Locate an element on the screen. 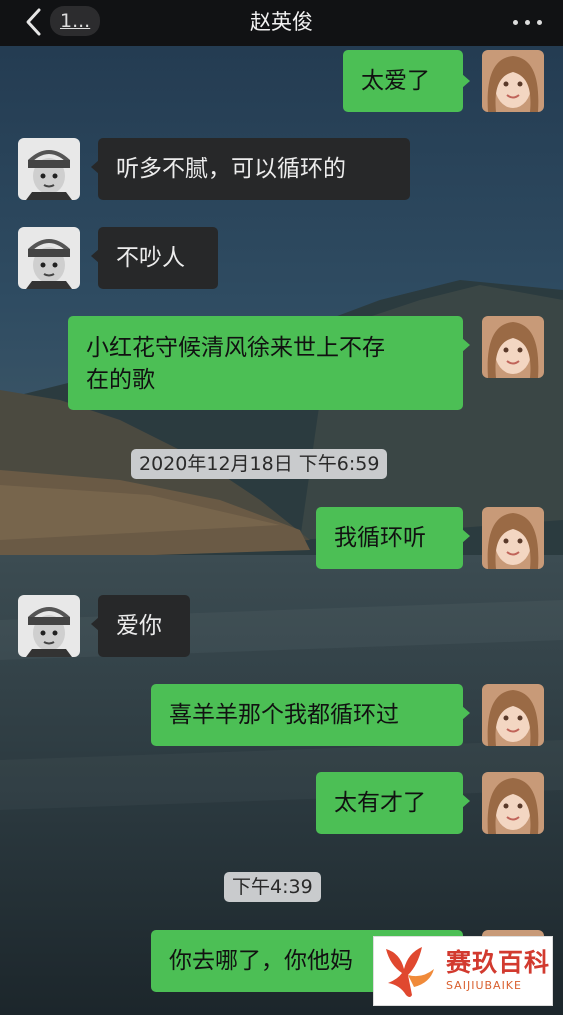 Image resolution: width=563 pixels, height=1015 pixels. message-bubble-received: 不吵人 is located at coordinates (154, 258).